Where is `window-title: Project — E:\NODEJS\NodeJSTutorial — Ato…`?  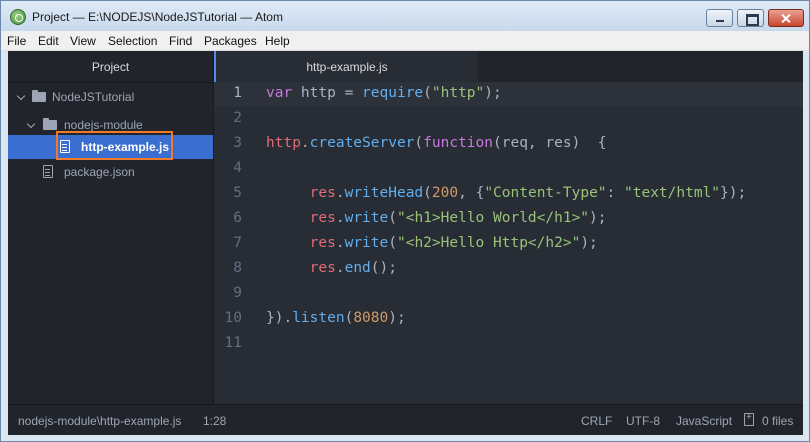 window-title: Project — E:\NODEJS\NodeJSTutorial — Ato… is located at coordinates (157, 17).